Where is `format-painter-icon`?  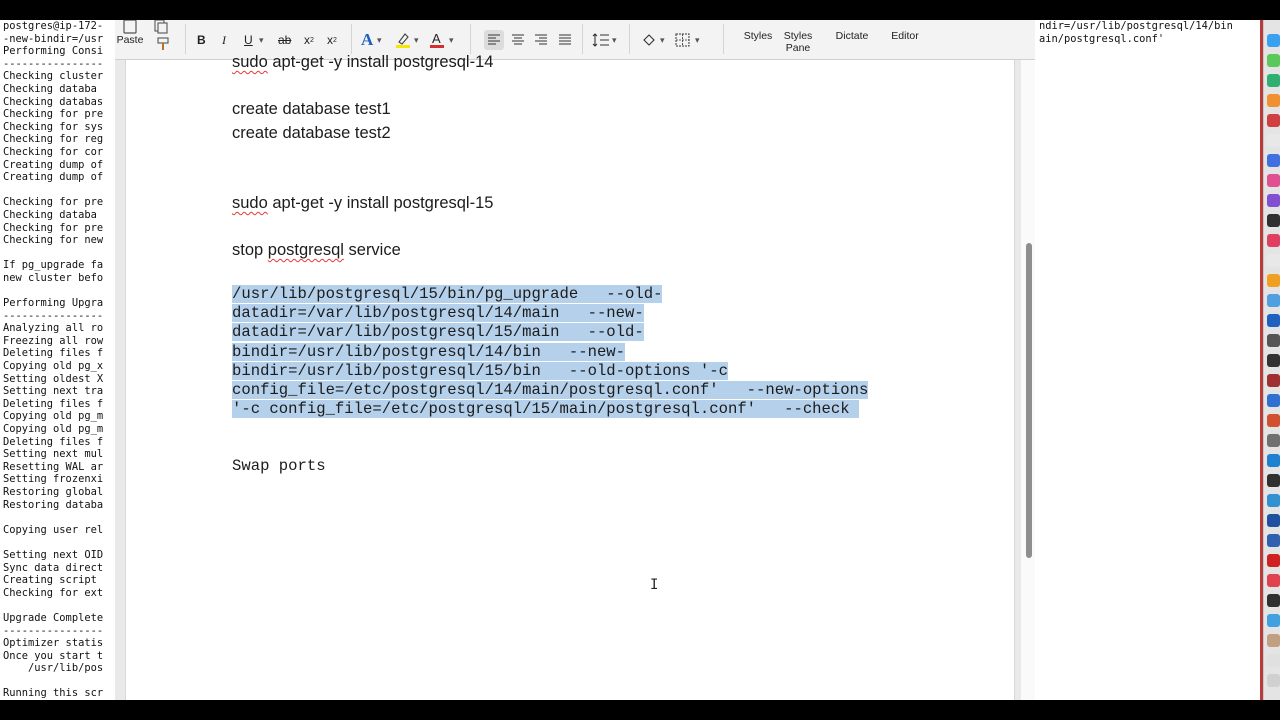
format-painter-icon is located at coordinates (163, 44).